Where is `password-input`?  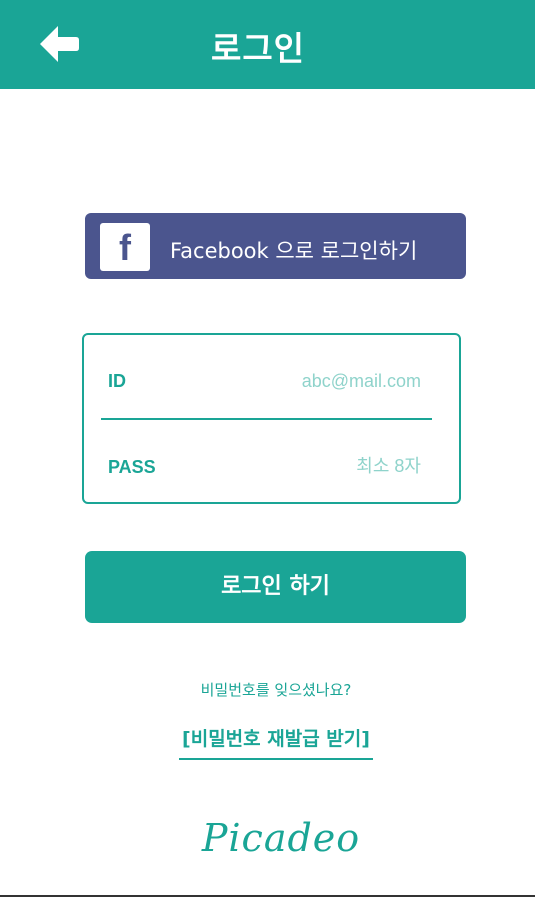
password-input is located at coordinates (311, 466).